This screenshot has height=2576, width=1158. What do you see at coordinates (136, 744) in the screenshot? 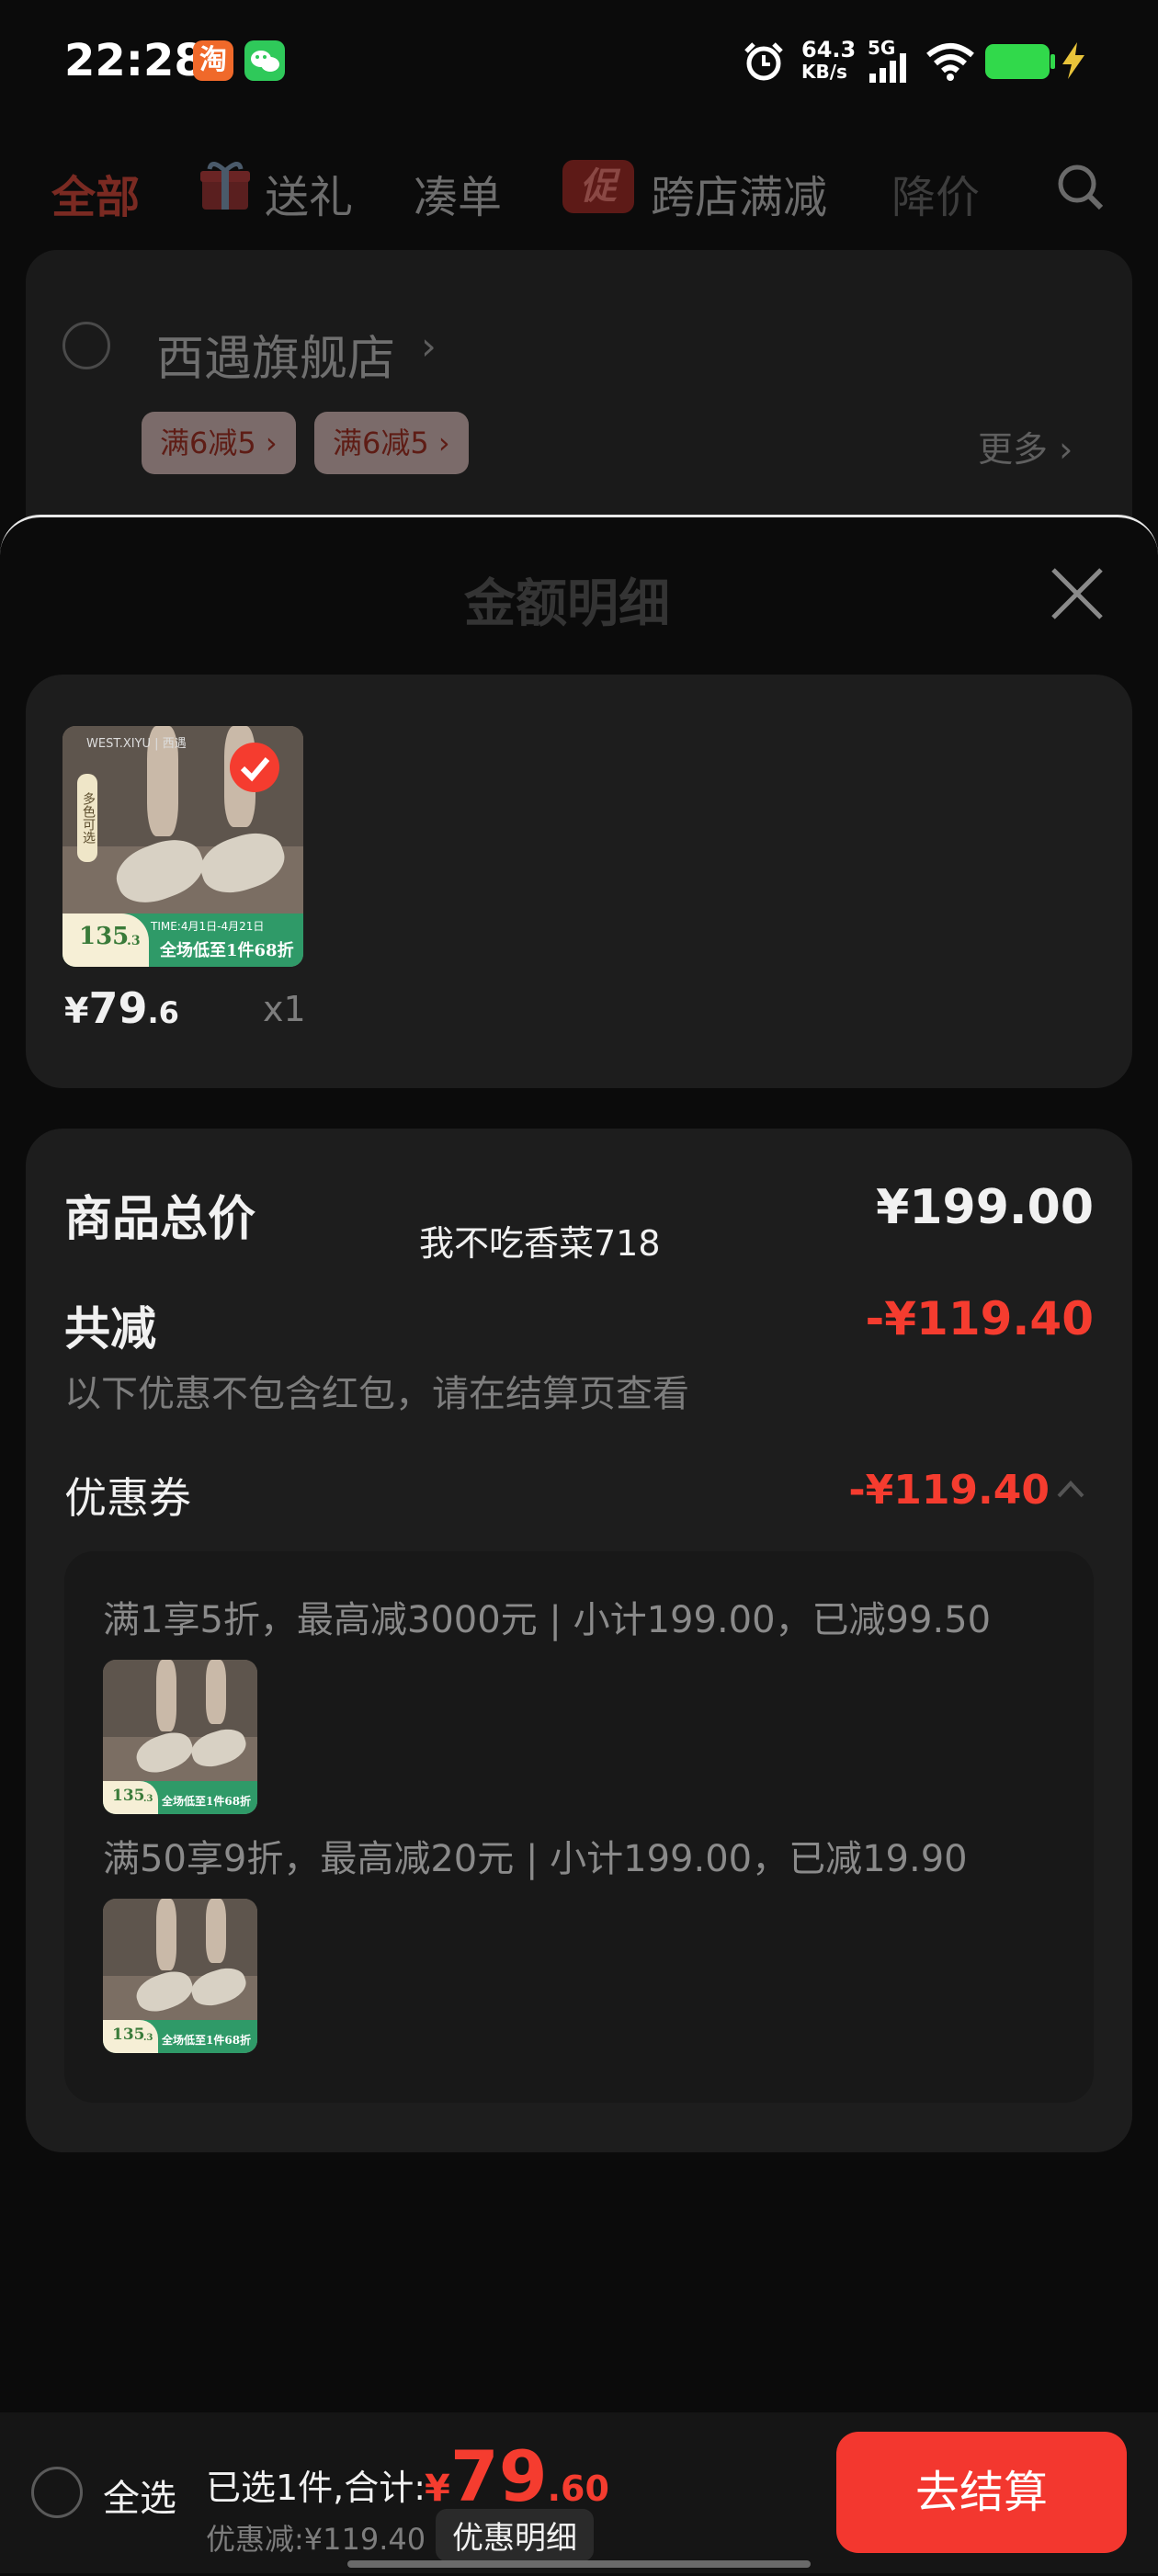
I see `product-brand-tag: WEST.XIYU | 西遇` at bounding box center [136, 744].